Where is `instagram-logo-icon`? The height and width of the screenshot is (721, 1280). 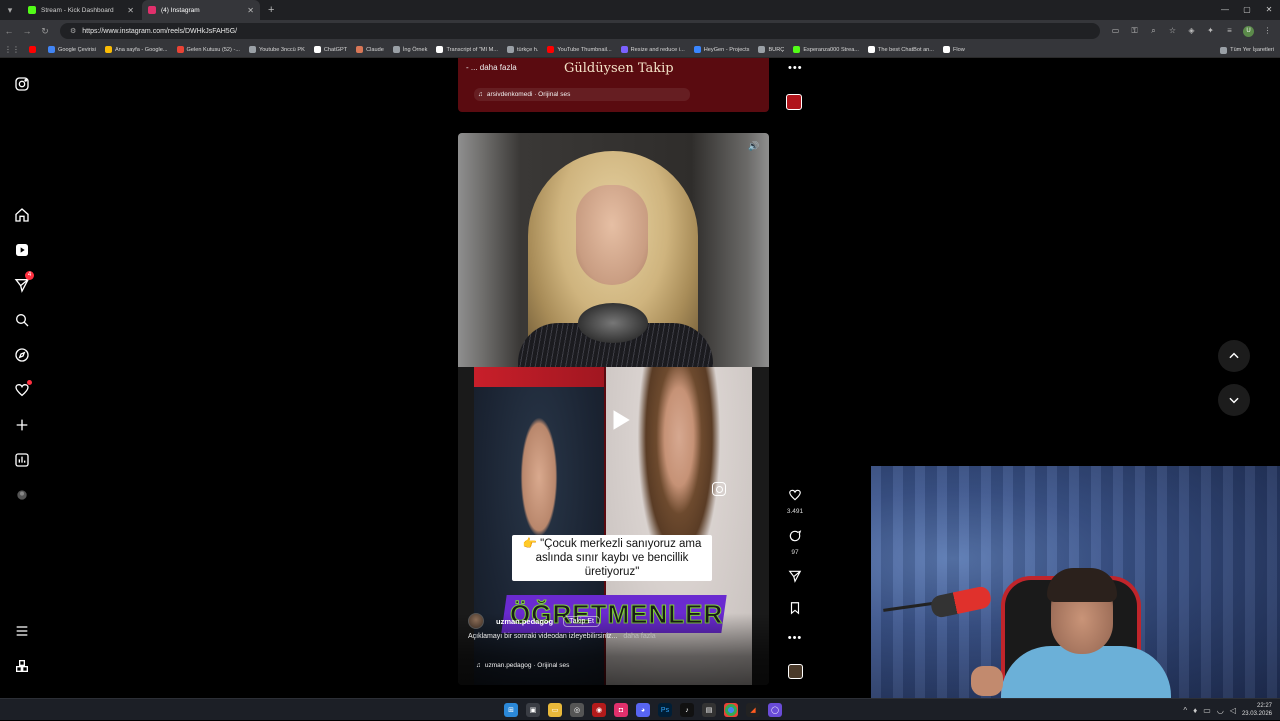 instagram-logo-icon is located at coordinates (22, 84).